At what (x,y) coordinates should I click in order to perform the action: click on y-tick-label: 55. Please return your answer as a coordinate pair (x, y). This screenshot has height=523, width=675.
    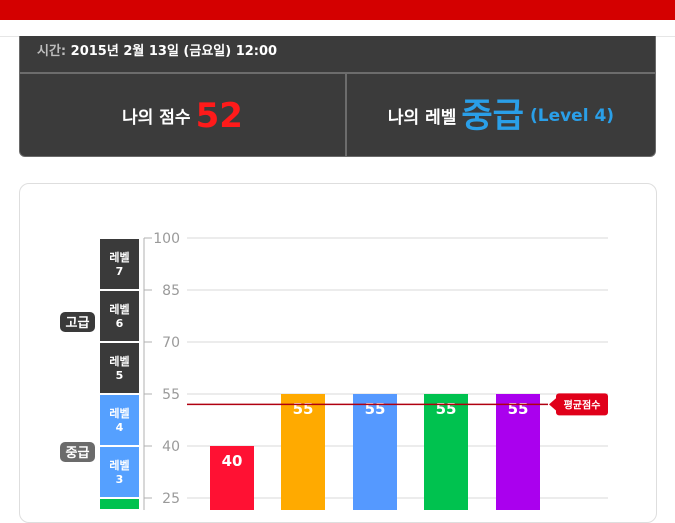
    Looking at the image, I should click on (171, 395).